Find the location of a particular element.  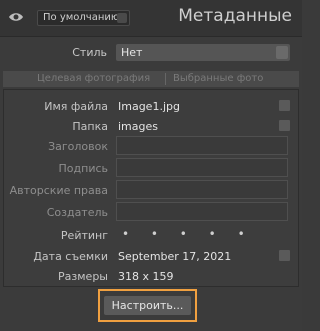

dimensions-value: 318 x 159 is located at coordinates (146, 276).